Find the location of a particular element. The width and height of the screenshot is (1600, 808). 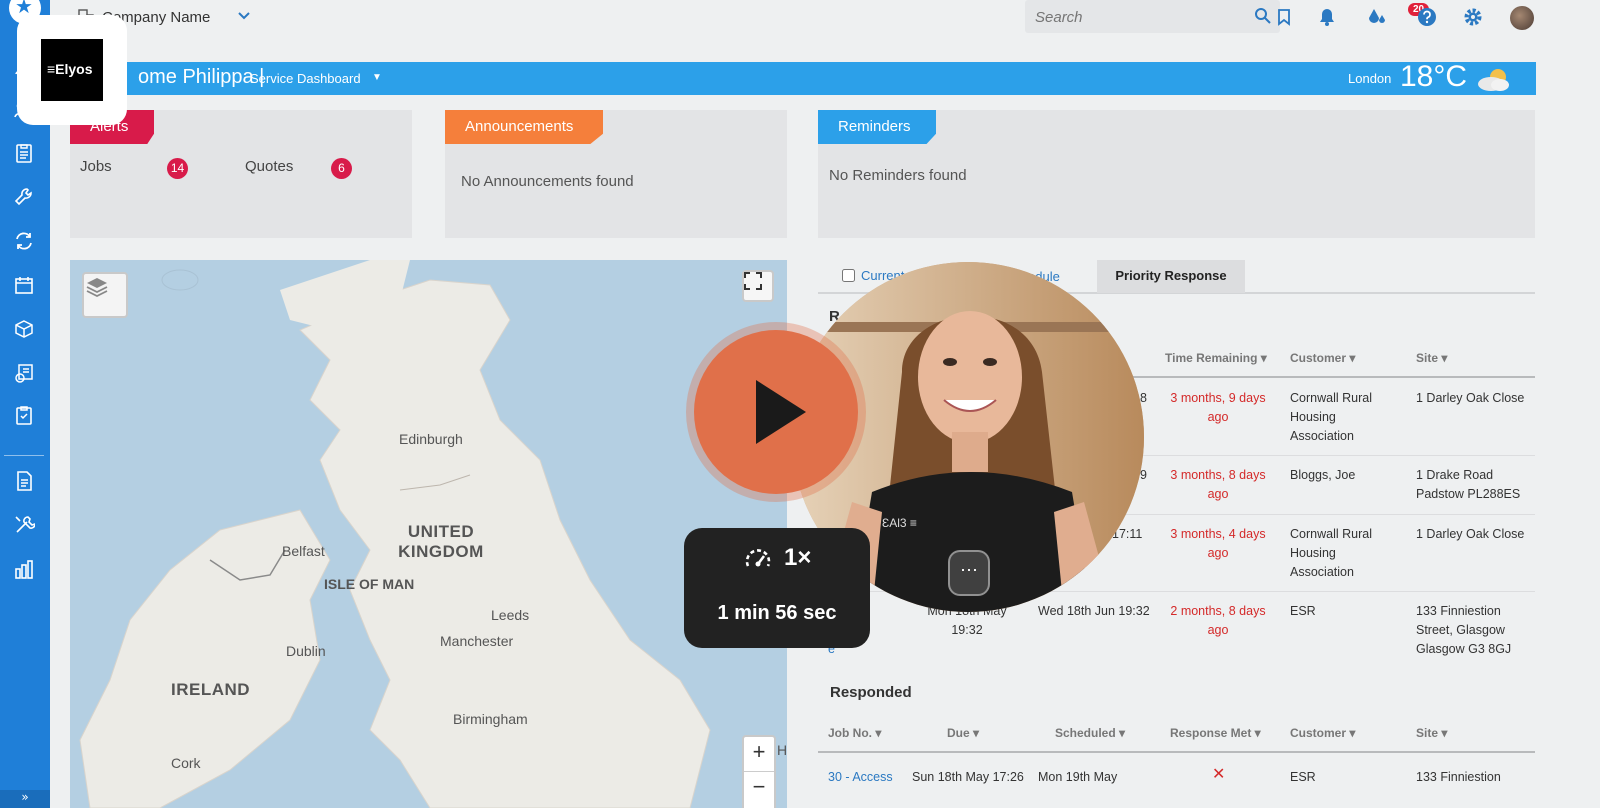

chevron-down-icon is located at coordinates (244, 16).